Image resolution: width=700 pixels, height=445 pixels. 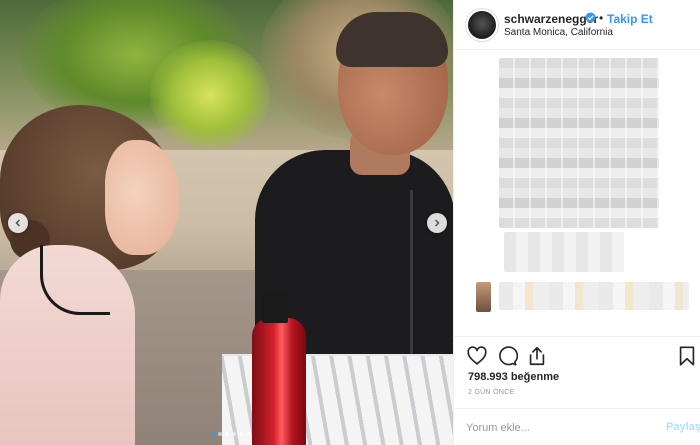 I want to click on bookmark-icon, so click(x=687, y=356).